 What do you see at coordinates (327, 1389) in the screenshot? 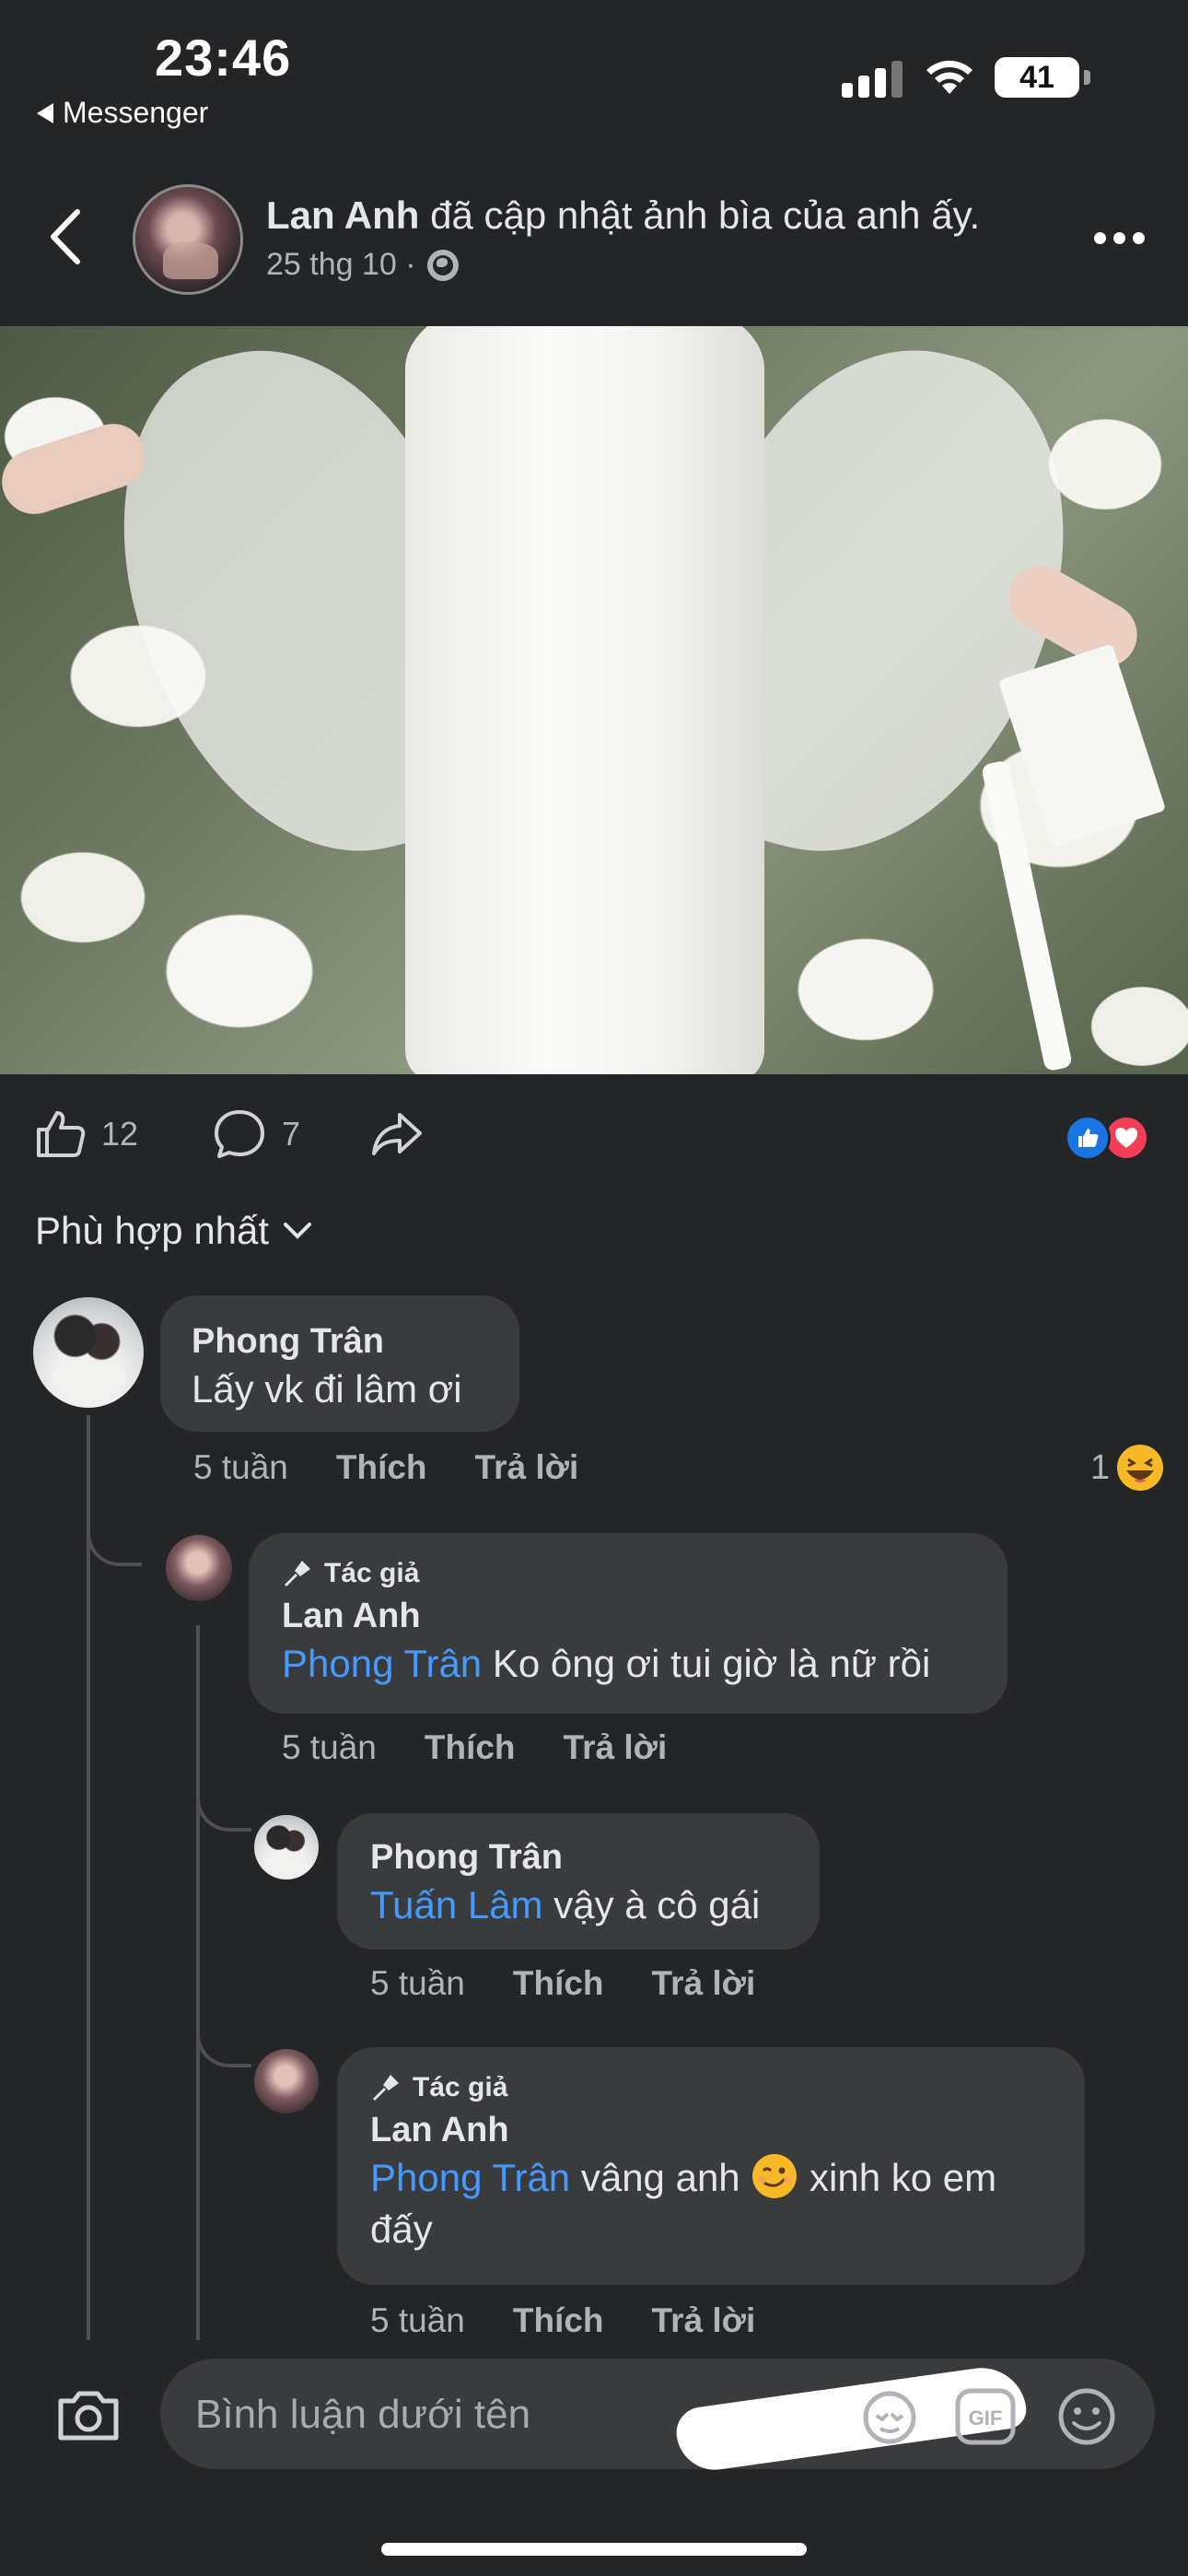
I see `comment-text: Lấy vk đi lâm ơi` at bounding box center [327, 1389].